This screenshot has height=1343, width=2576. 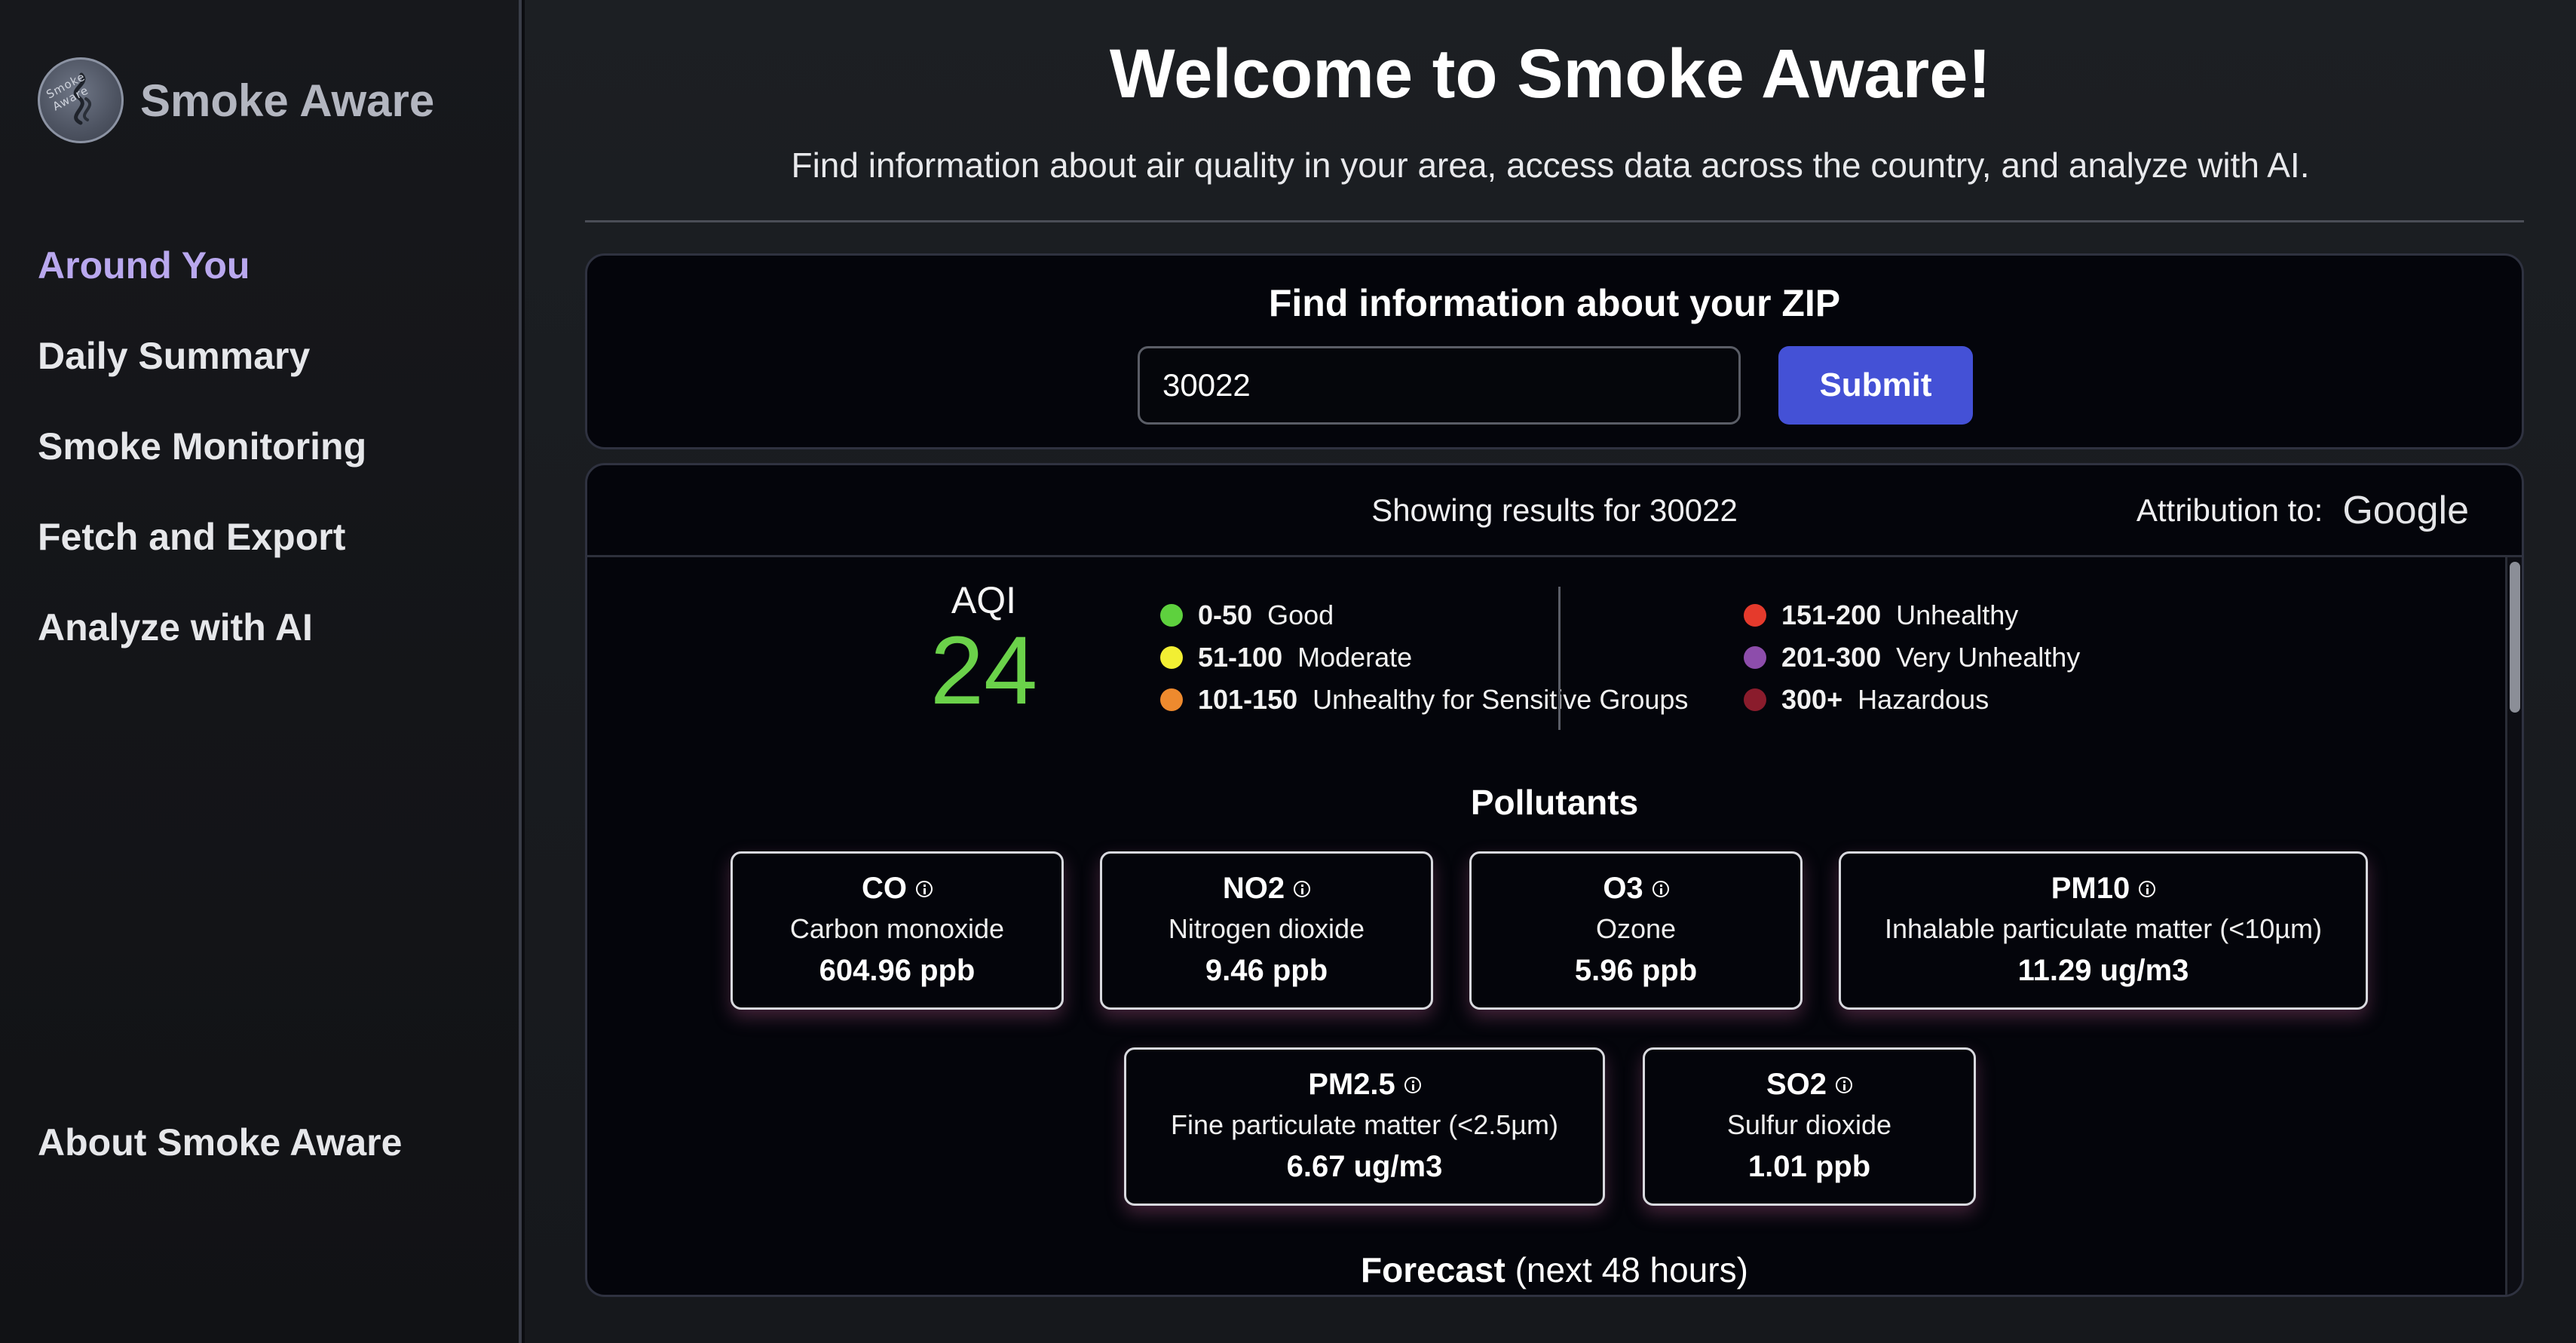 I want to click on submit-button: Submit, so click(x=1875, y=385).